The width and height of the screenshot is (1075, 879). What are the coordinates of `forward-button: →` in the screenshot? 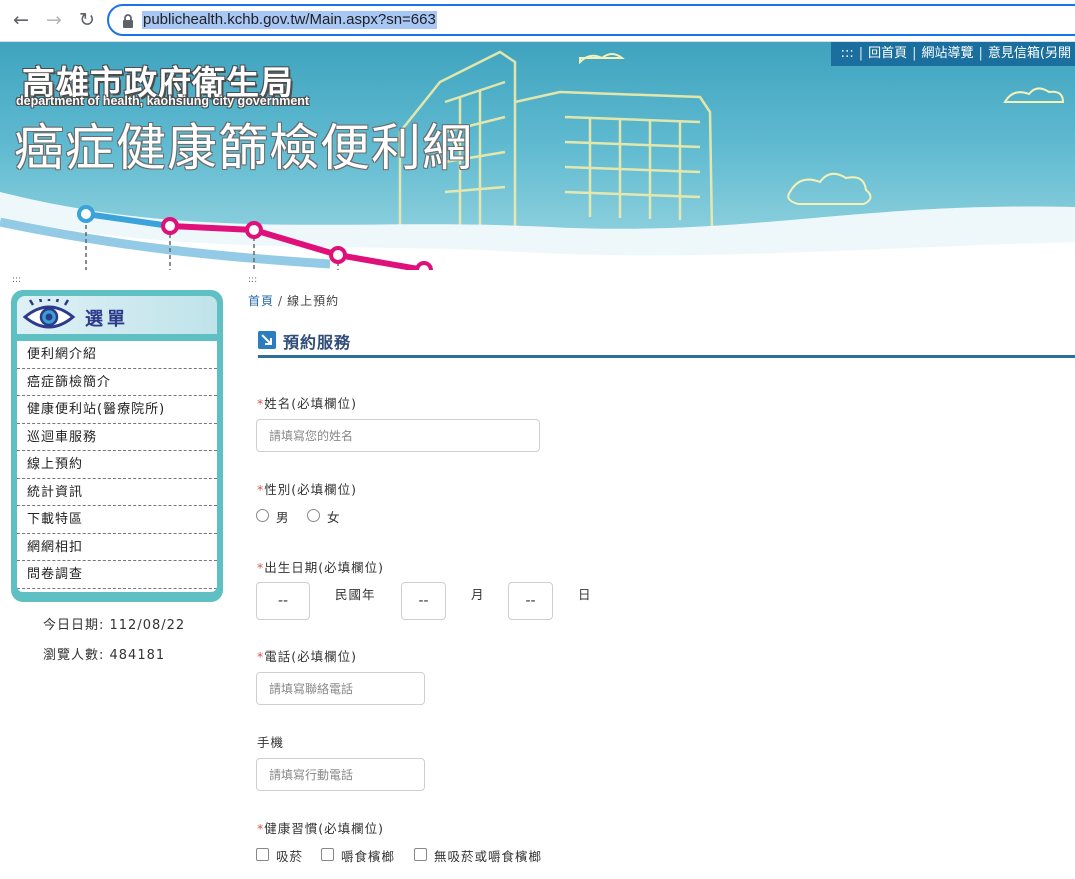 It's located at (54, 20).